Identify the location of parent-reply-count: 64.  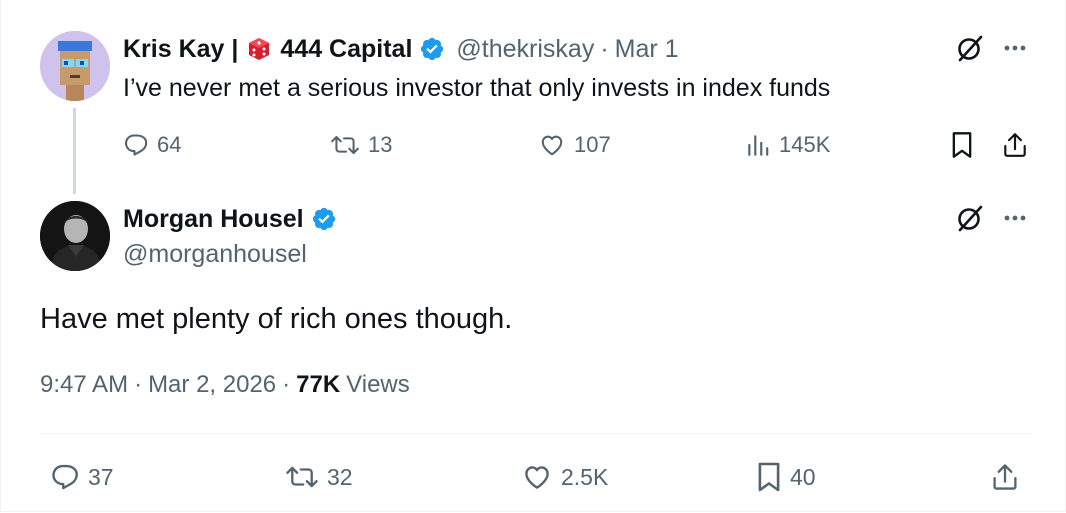
(169, 144).